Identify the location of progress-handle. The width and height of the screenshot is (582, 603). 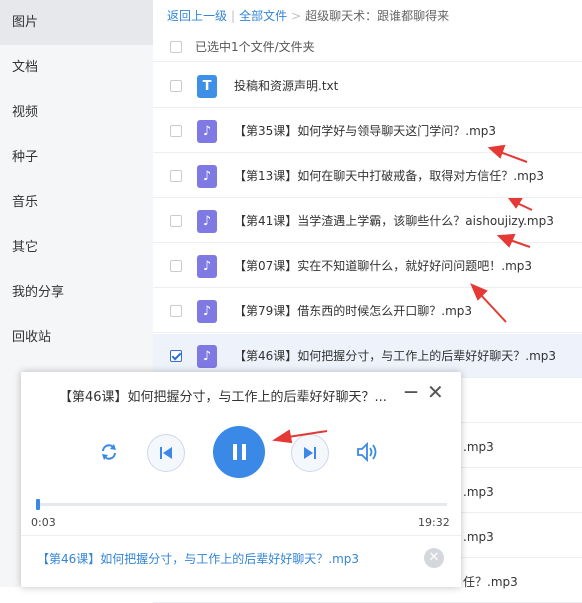
(38, 504).